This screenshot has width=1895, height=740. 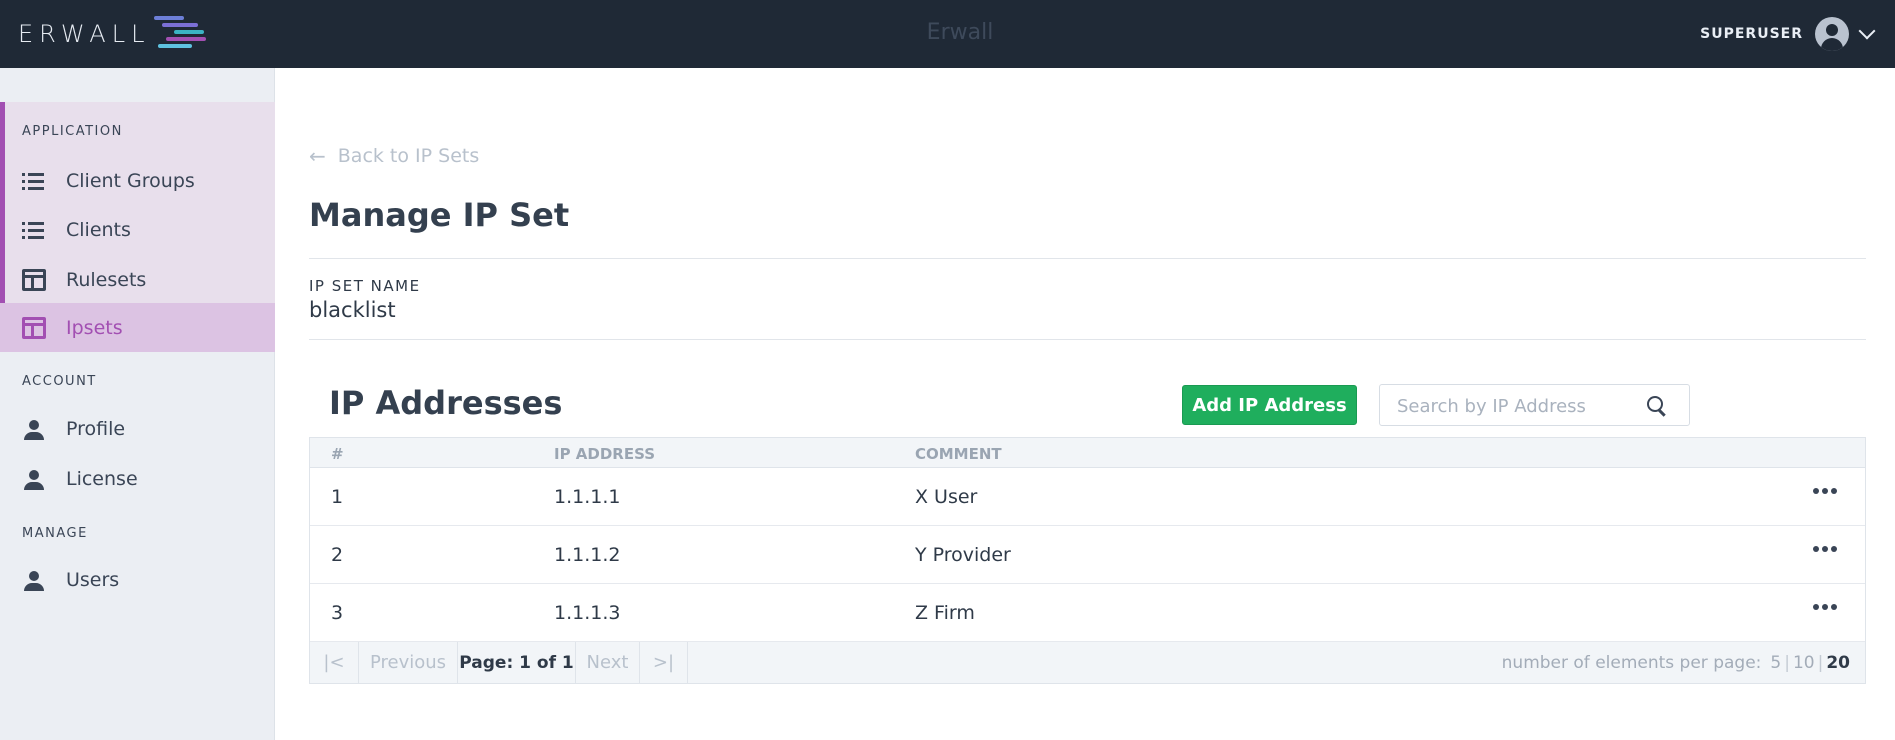 I want to click on sidebar-item-rulesets: Rulesets, so click(x=137, y=279).